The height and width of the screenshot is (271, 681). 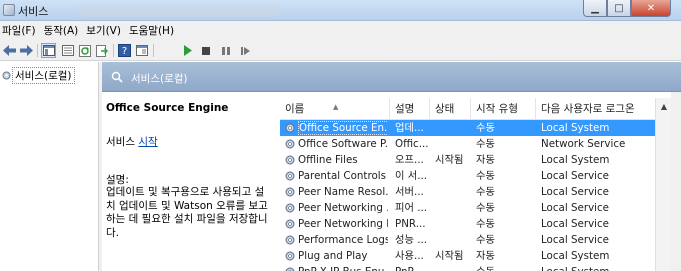 What do you see at coordinates (676, 181) in the screenshot?
I see `window-right-edge` at bounding box center [676, 181].